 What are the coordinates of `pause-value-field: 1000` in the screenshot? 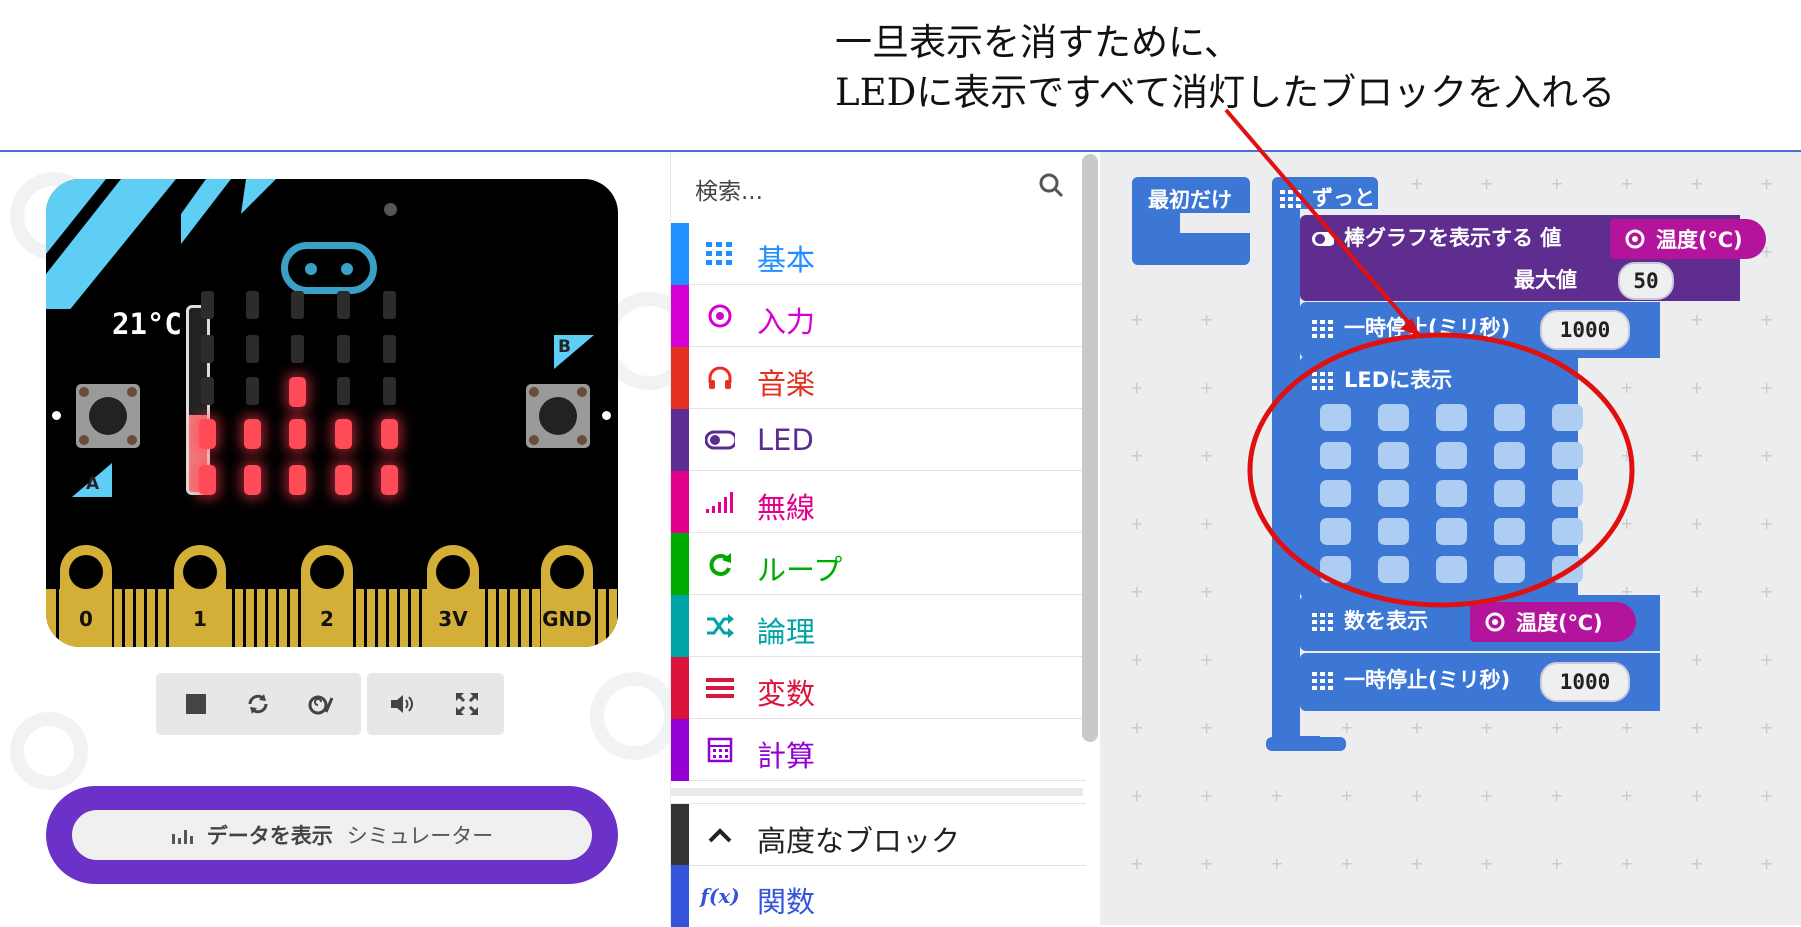 It's located at (1585, 330).